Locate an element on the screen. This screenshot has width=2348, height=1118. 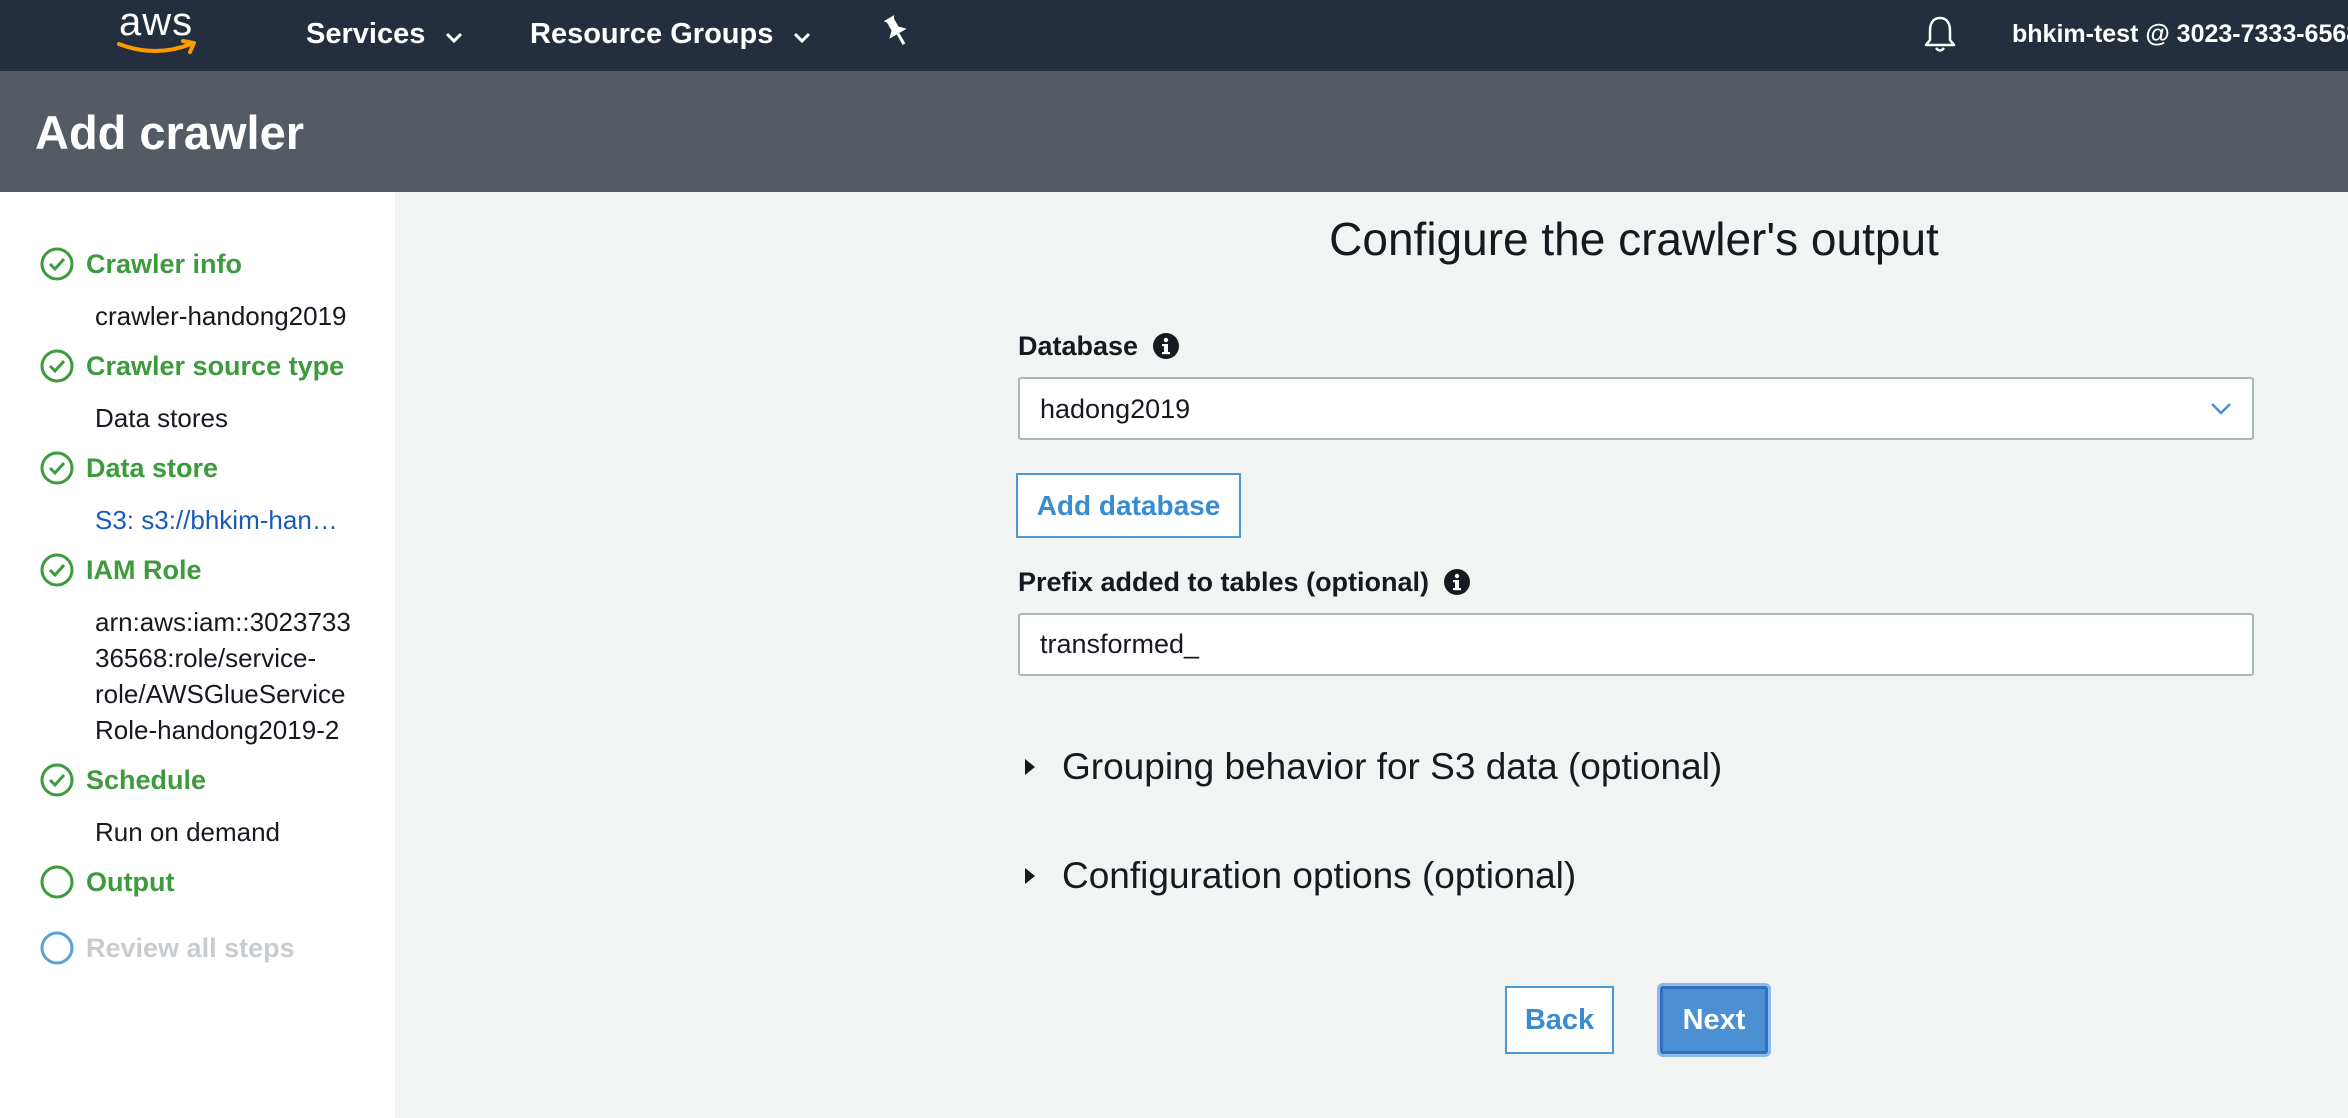
configuration-options-expander: Configuration options (optional) is located at coordinates (1299, 876).